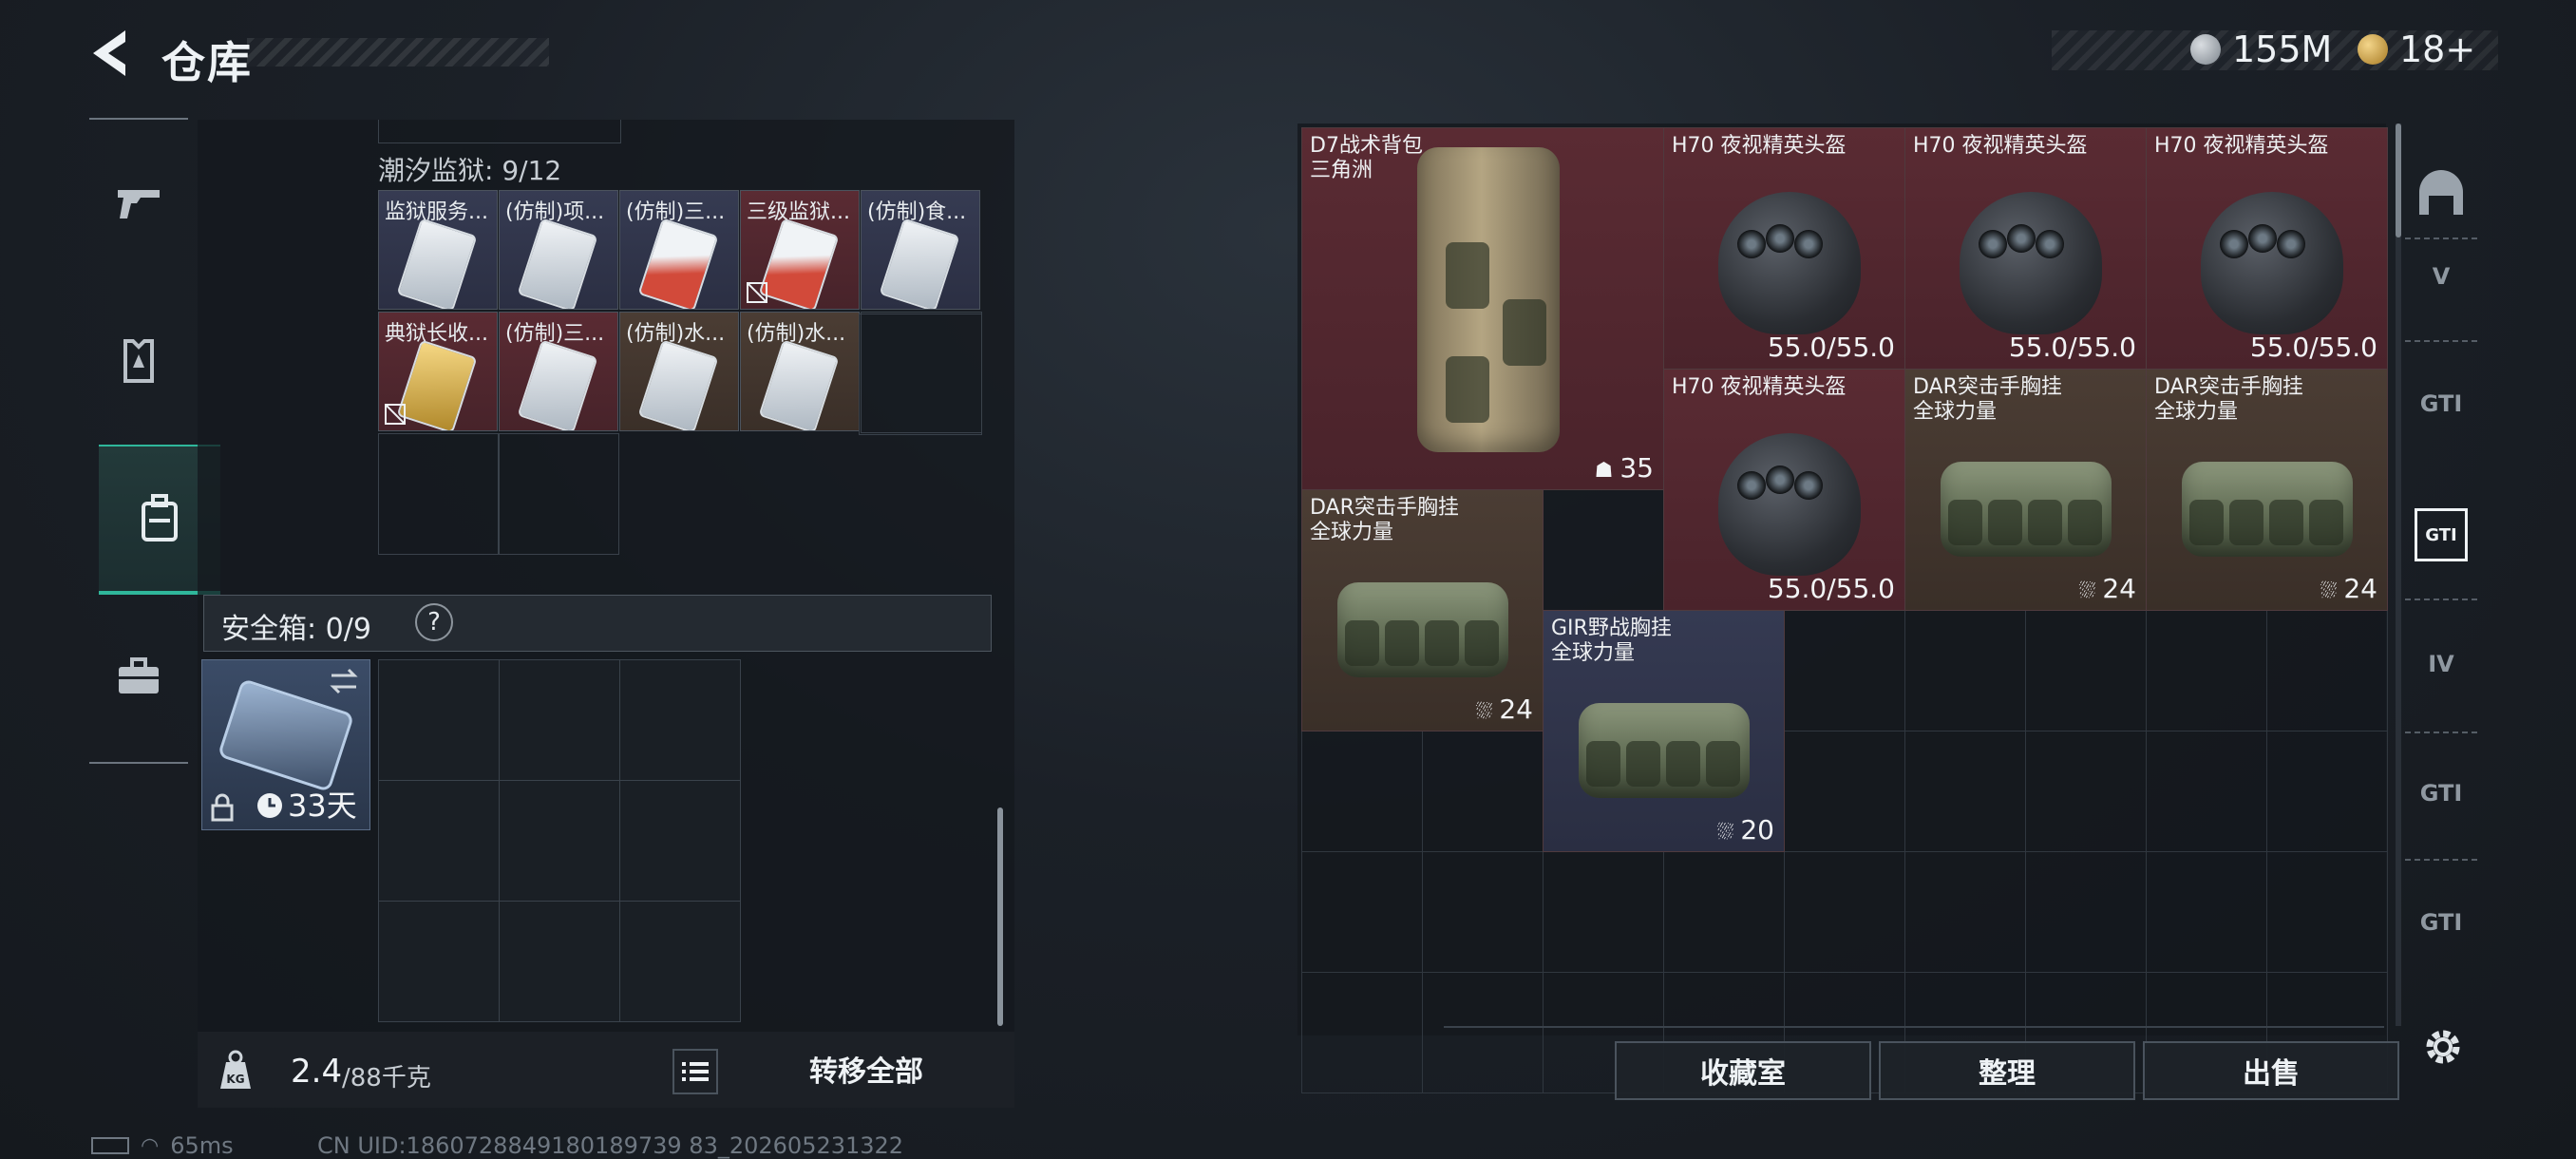 Image resolution: width=2576 pixels, height=1159 pixels. Describe the element at coordinates (1987, 400) in the screenshot. I see `stash-item-name: DAR突击手胸挂 全球力量` at that location.